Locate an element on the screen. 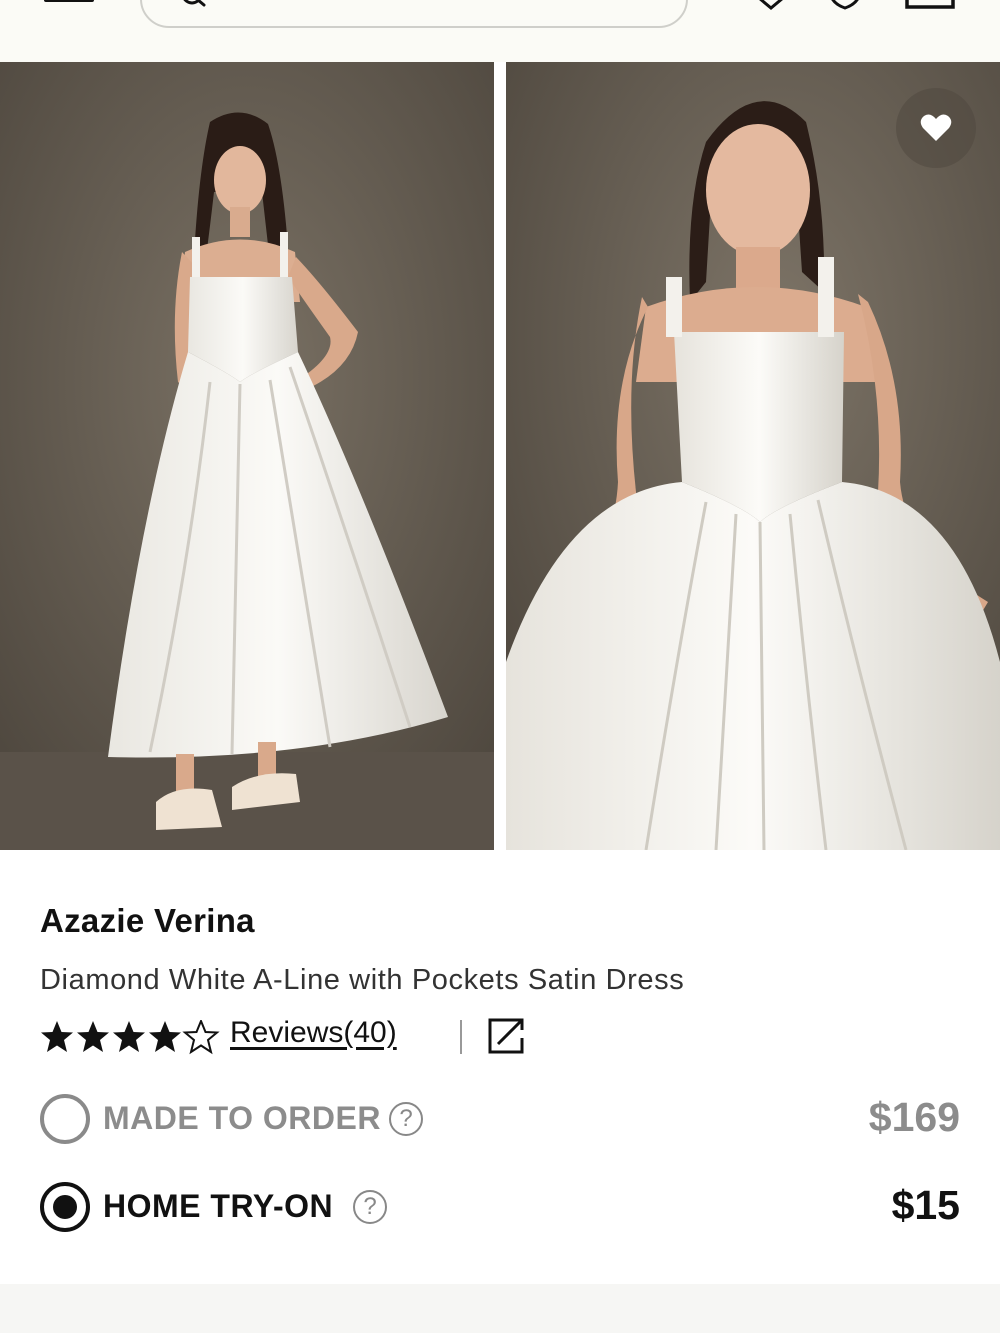 Image resolution: width=1000 pixels, height=1333 pixels. product-brand: Azazie Verina is located at coordinates (147, 920).